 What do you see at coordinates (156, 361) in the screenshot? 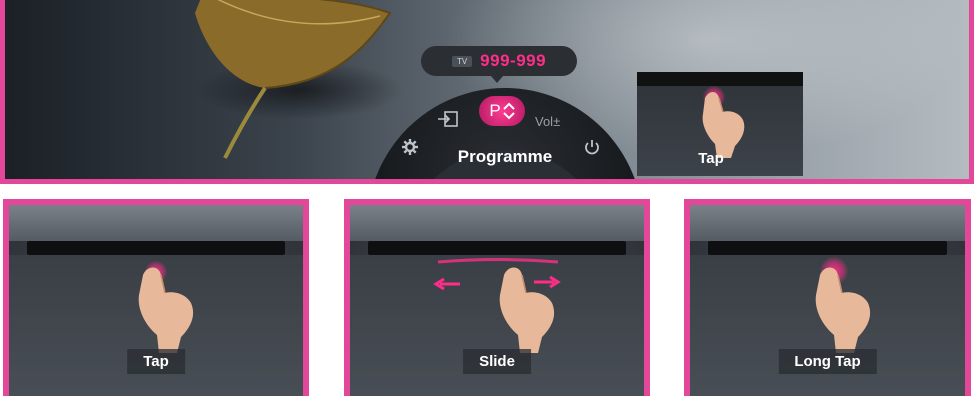
I see `gesture-label: Tap` at bounding box center [156, 361].